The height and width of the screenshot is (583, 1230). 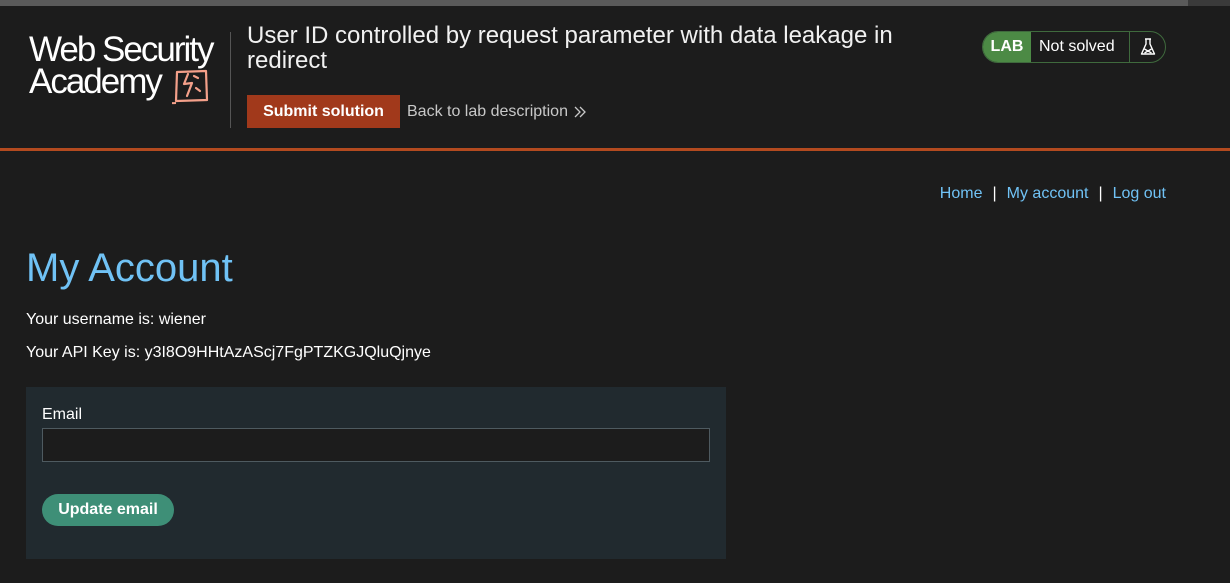 I want to click on nav-home-link: Home, so click(x=961, y=193).